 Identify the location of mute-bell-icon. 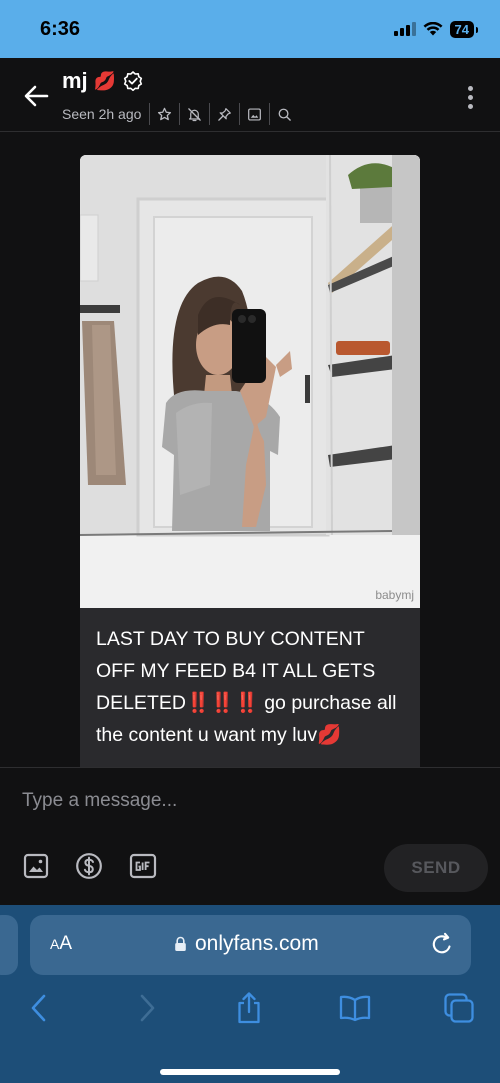
(195, 114).